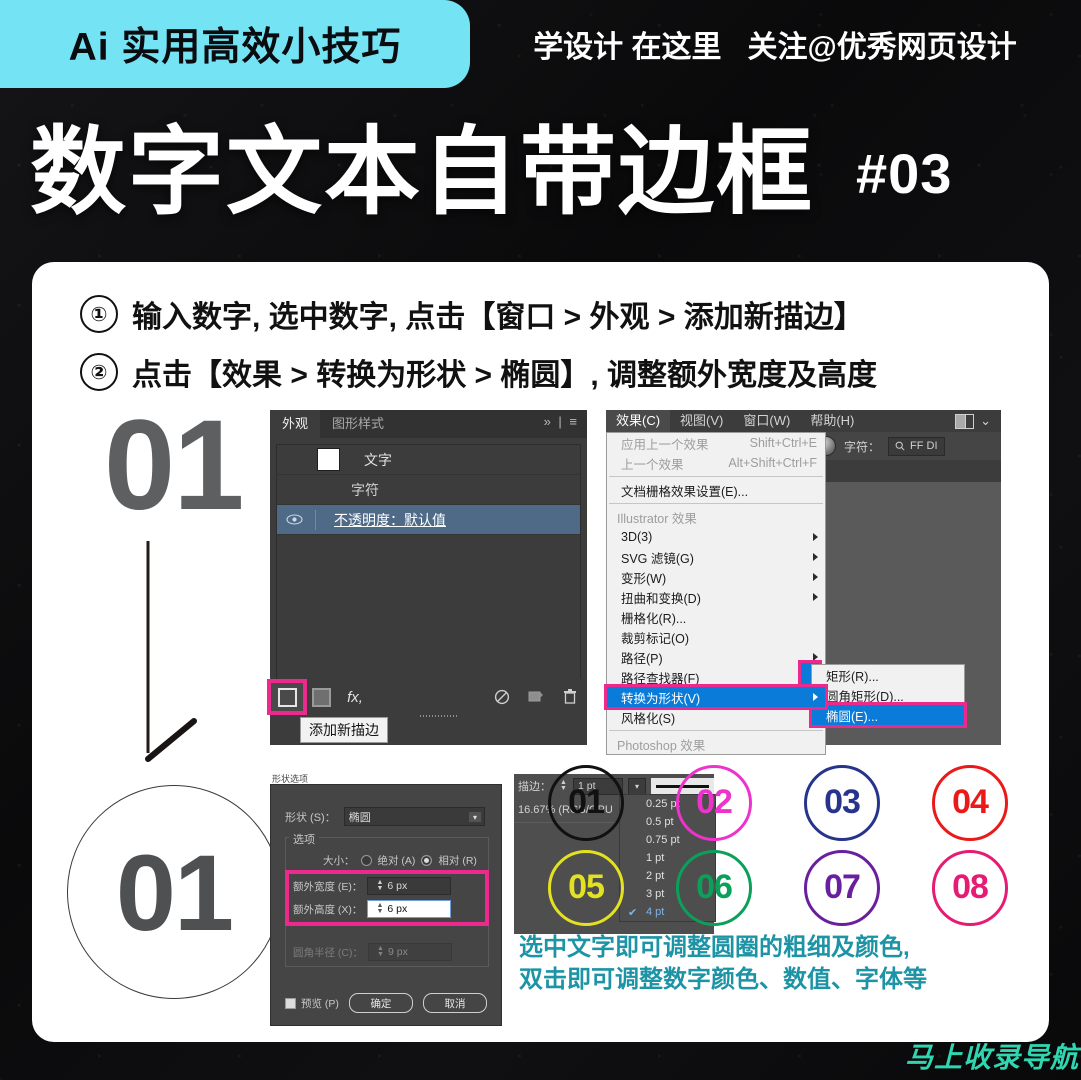 The height and width of the screenshot is (1080, 1081). I want to click on number-circle-04: 04, so click(970, 802).